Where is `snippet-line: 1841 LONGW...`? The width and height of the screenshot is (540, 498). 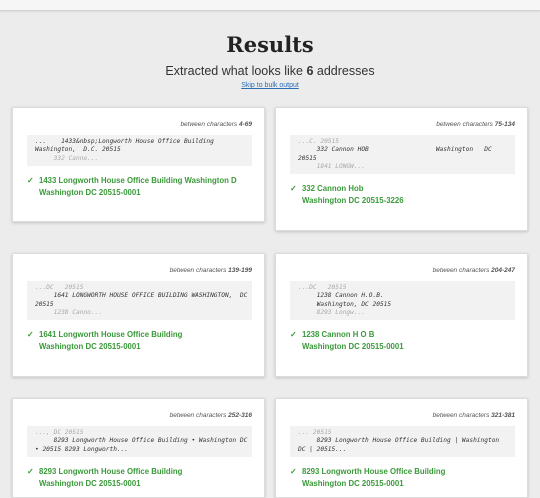 snippet-line: 1841 LONGW... is located at coordinates (332, 166).